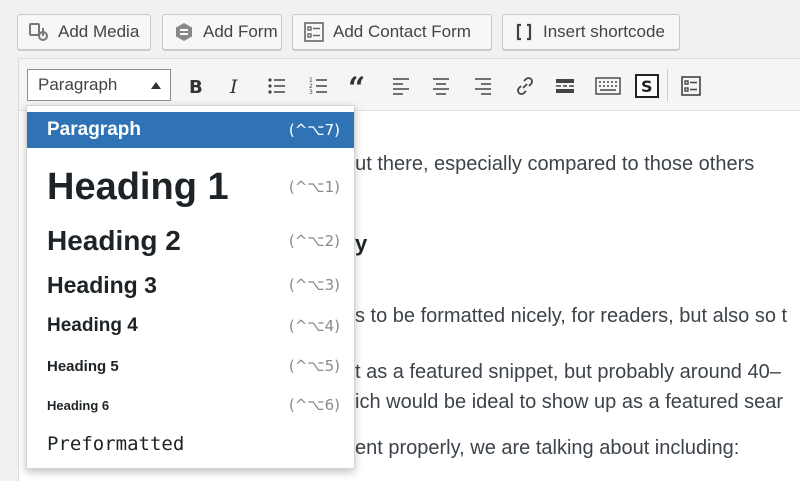  I want to click on format-option-heading-6: Heading 6 (^⌥6), so click(190, 405).